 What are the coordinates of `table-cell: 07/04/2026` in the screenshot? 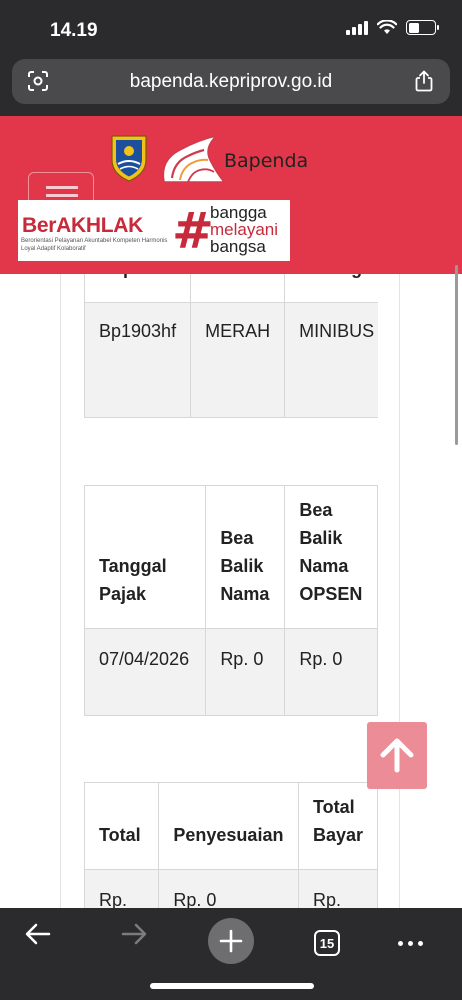 It's located at (145, 672).